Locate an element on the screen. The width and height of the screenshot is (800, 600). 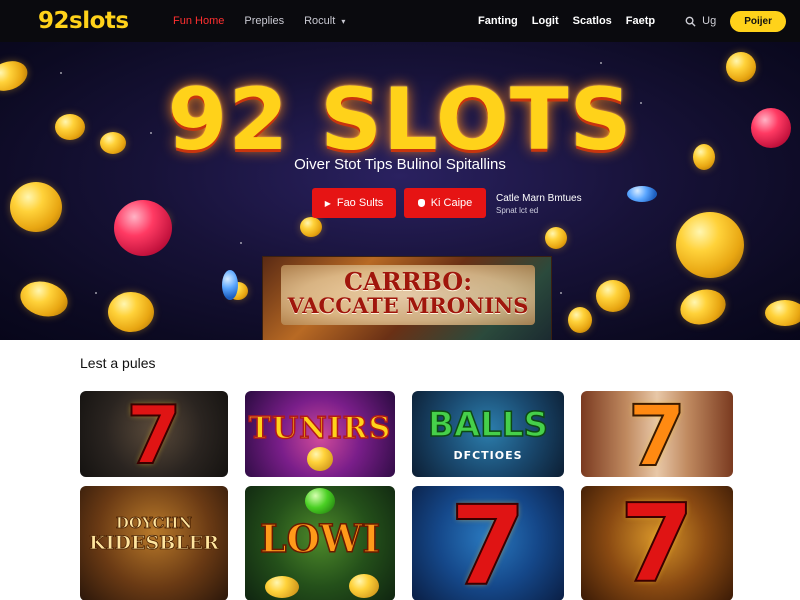
button-label: Ki Caipe is located at coordinates (451, 203).